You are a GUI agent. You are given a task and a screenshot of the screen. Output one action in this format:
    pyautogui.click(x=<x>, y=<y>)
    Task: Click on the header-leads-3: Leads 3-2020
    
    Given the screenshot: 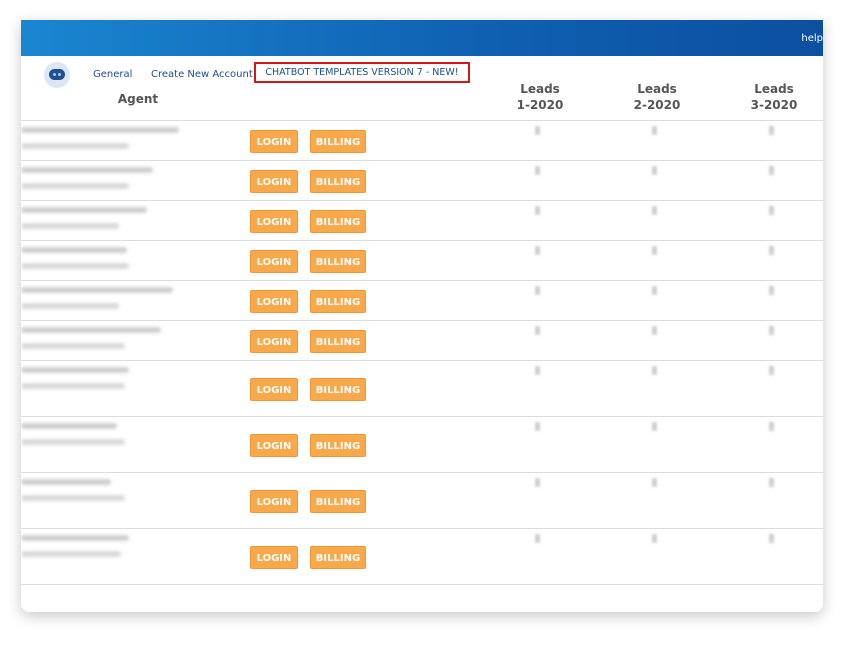 What is the action you would take?
    pyautogui.click(x=774, y=97)
    